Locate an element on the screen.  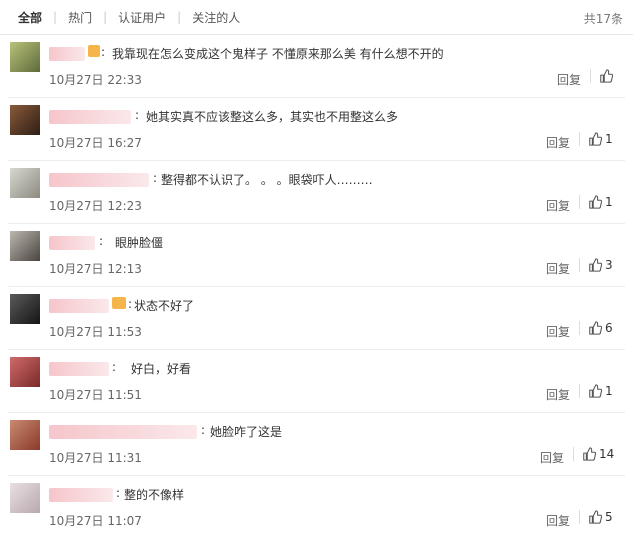
like-button: 5 is located at coordinates (600, 517).